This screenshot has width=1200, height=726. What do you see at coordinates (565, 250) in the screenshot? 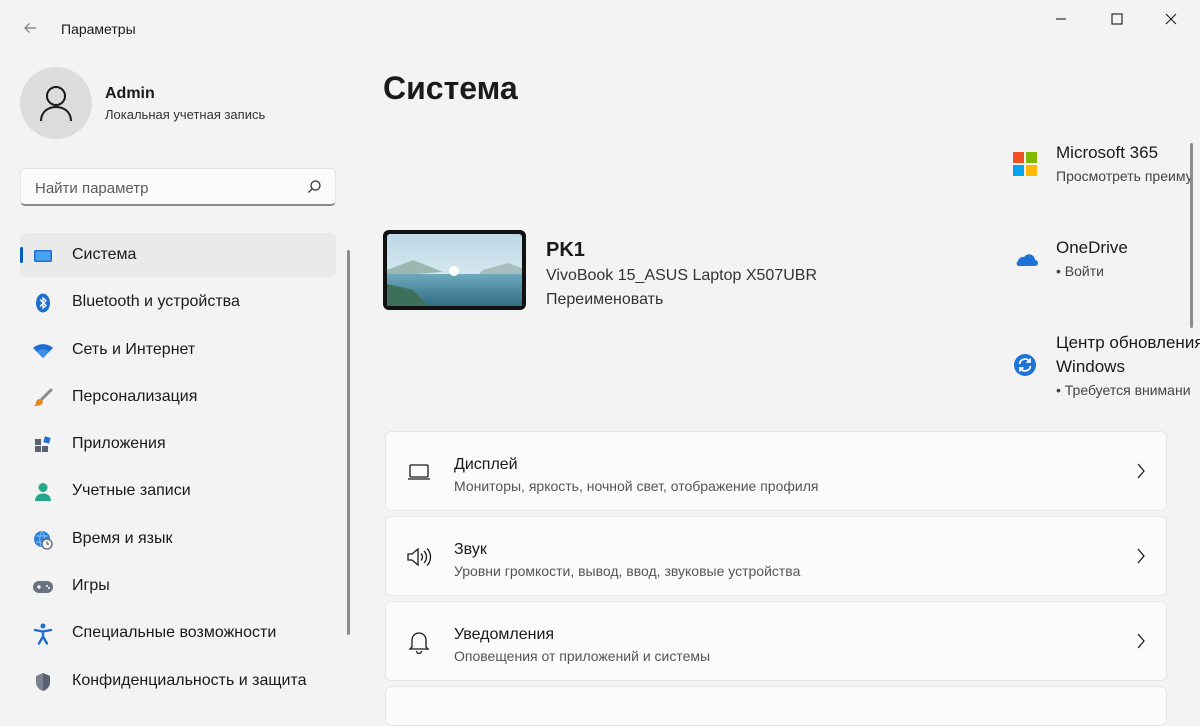
I see `device-name: PK1` at bounding box center [565, 250].